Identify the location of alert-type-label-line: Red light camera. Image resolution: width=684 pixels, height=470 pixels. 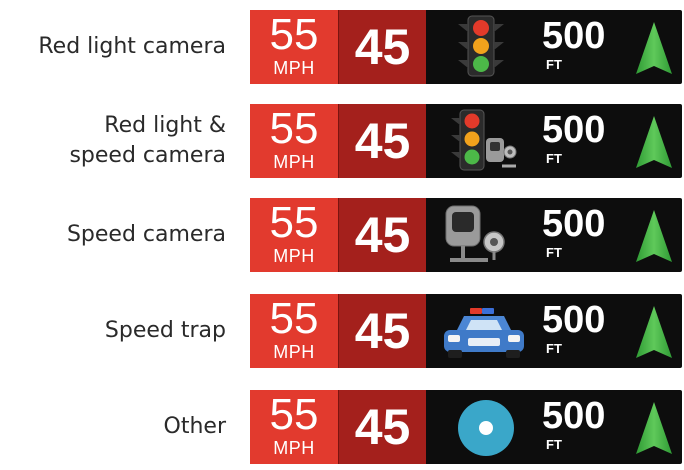
(132, 46).